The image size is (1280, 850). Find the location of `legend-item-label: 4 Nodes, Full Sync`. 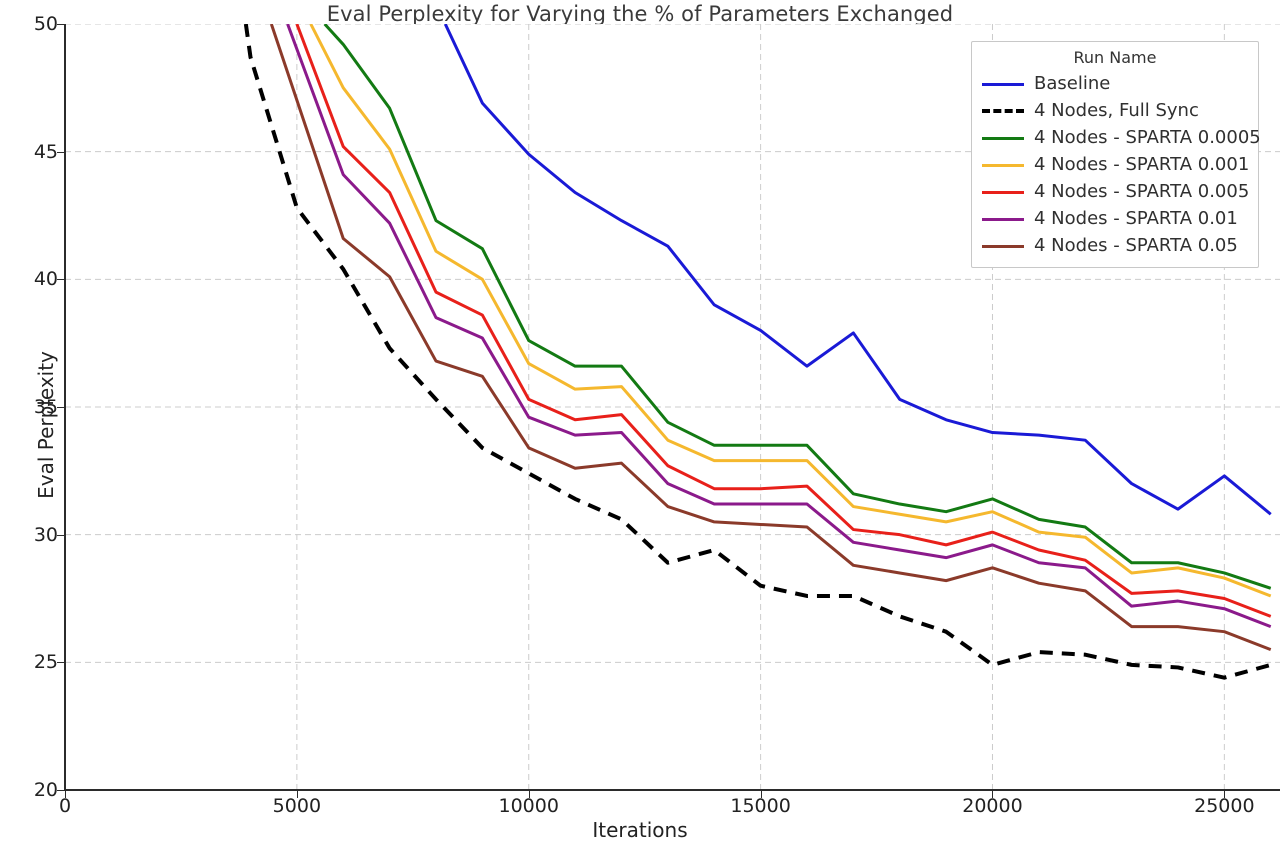

legend-item-label: 4 Nodes, Full Sync is located at coordinates (1116, 110).